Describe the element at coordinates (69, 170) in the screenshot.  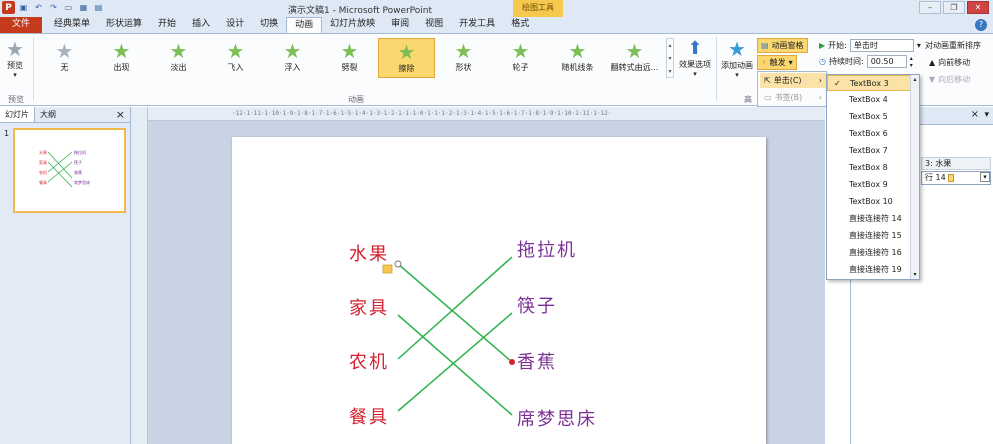
I see `slide-thumbnail: 水果 家具 农机 餐具 拖拉机 筷子 香蕉 席梦思床` at that location.